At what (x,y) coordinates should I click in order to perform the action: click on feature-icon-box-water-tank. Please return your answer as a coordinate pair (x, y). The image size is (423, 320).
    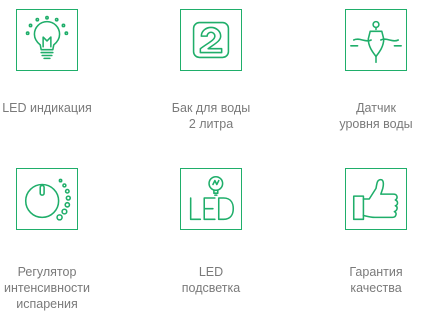
    Looking at the image, I should click on (211, 40).